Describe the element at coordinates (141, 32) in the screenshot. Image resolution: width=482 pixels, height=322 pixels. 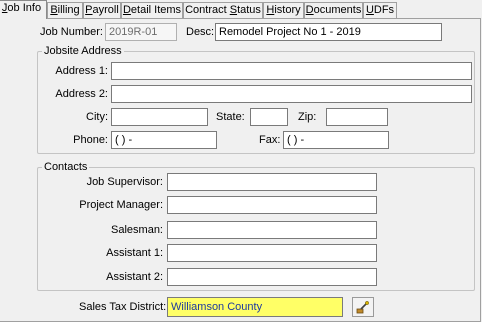
I see `job-number-field: 2019R-01` at that location.